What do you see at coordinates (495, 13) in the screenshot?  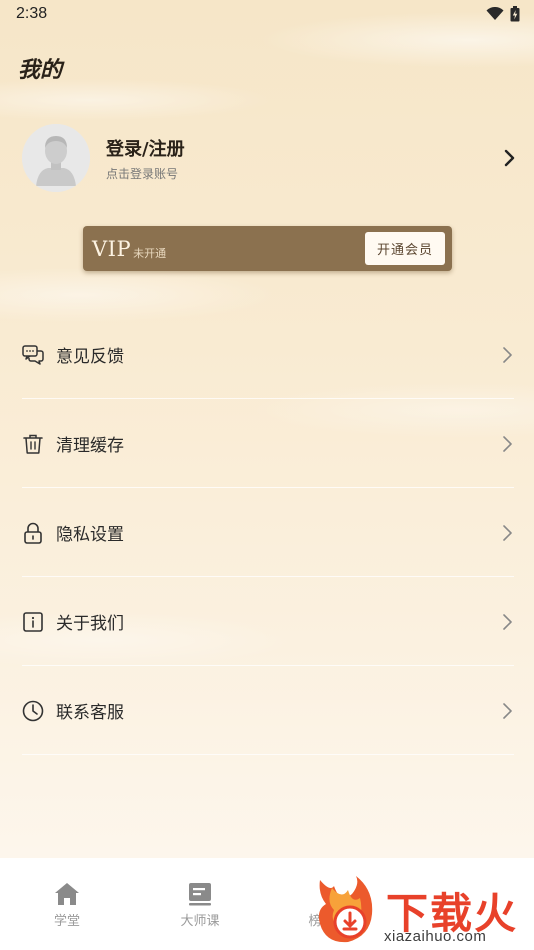 I see `wifi-icon` at bounding box center [495, 13].